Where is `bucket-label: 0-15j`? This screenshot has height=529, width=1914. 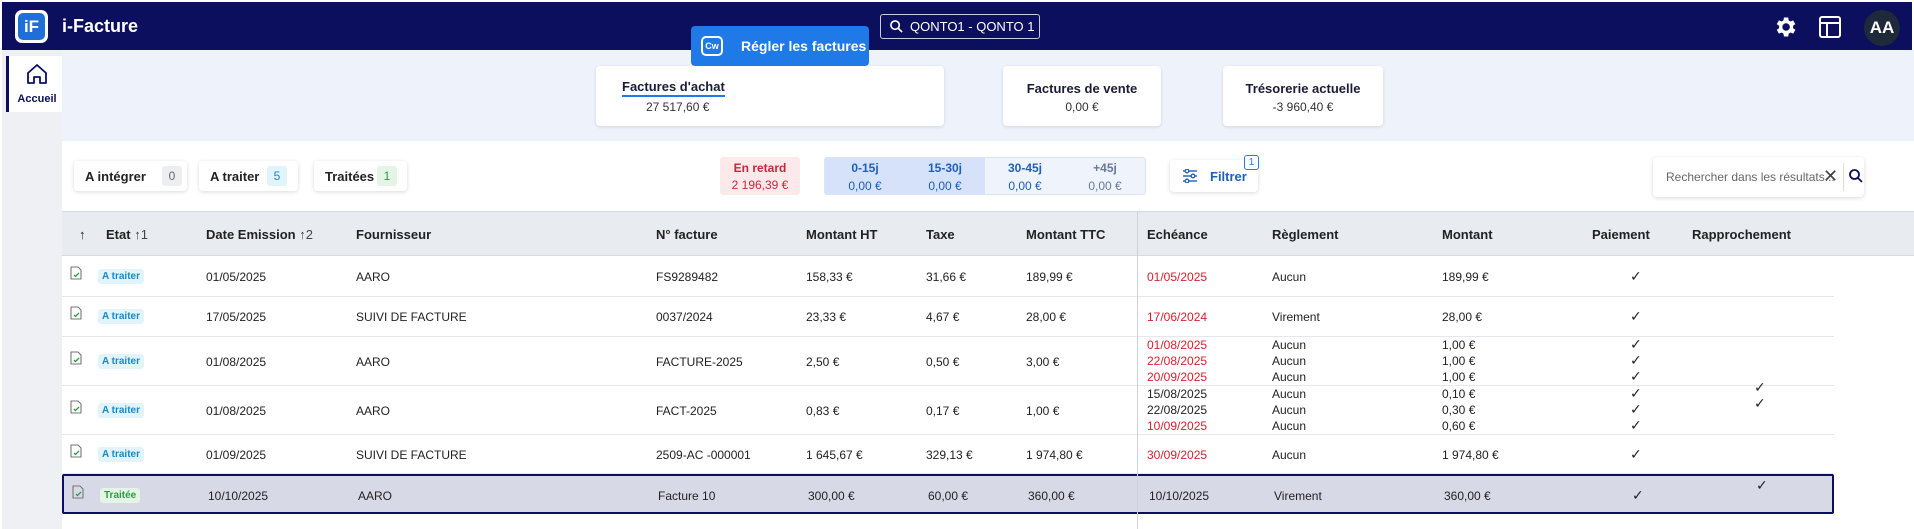
bucket-label: 0-15j is located at coordinates (865, 168).